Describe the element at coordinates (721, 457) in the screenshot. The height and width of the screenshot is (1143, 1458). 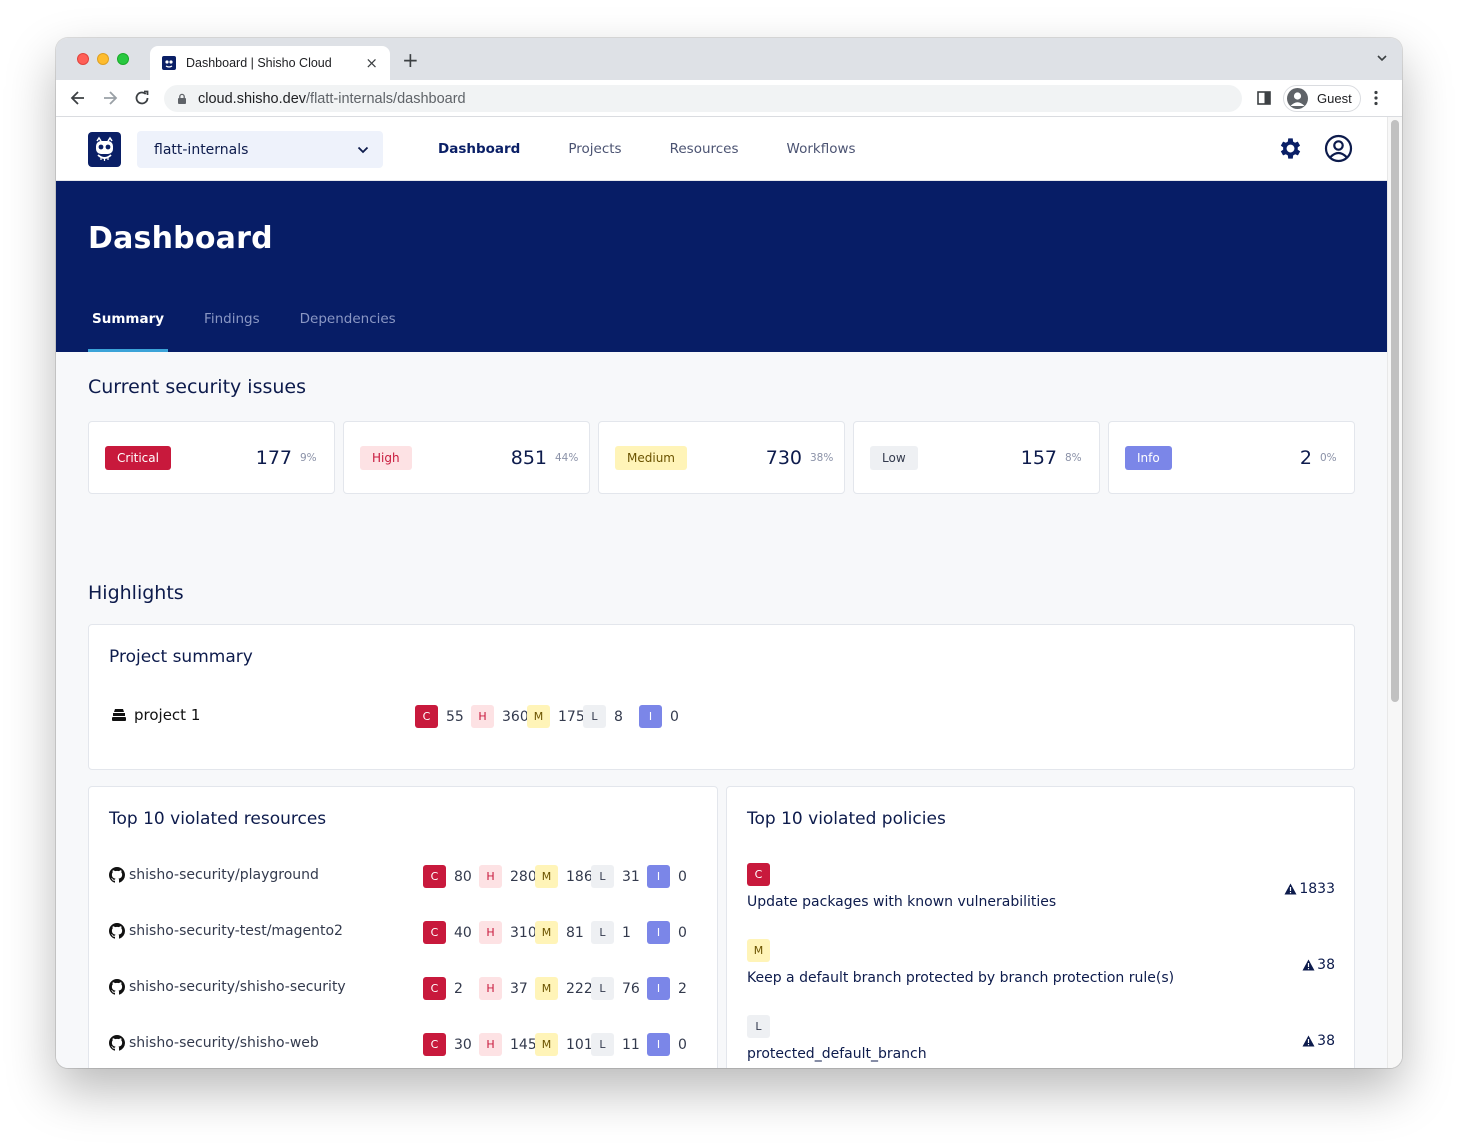
I see `severity-card-medium: Medium 730 38%` at that location.